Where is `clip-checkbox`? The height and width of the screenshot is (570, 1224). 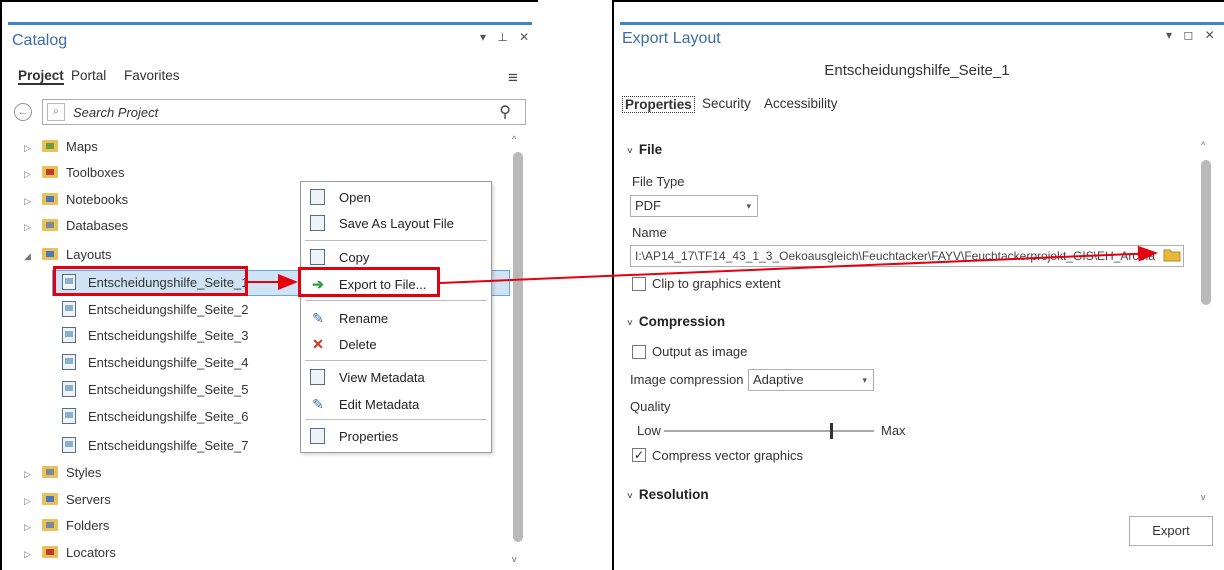
clip-checkbox is located at coordinates (639, 284).